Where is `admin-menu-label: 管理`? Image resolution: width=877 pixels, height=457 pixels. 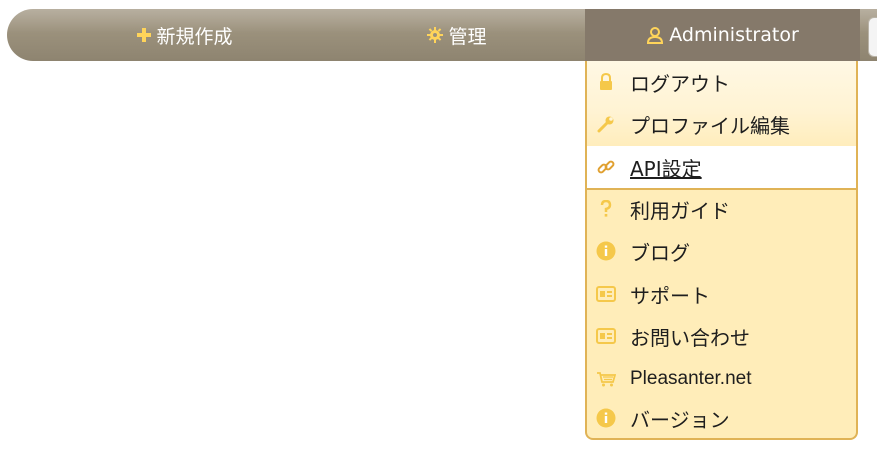 admin-menu-label: 管理 is located at coordinates (467, 36).